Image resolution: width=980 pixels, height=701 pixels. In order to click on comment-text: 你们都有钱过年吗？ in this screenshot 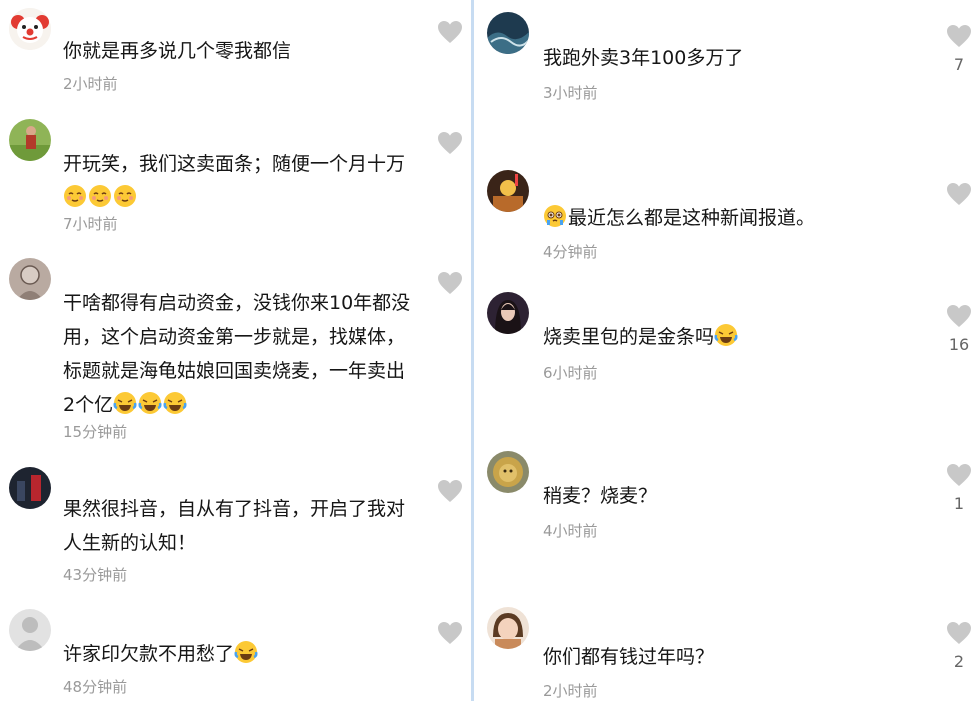, I will do `click(628, 657)`.